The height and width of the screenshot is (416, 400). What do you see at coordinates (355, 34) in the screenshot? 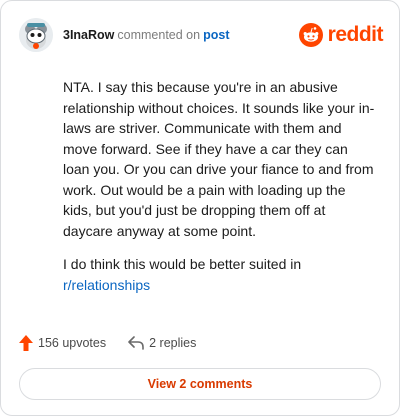
I see `reddit-wordmark: reddit` at bounding box center [355, 34].